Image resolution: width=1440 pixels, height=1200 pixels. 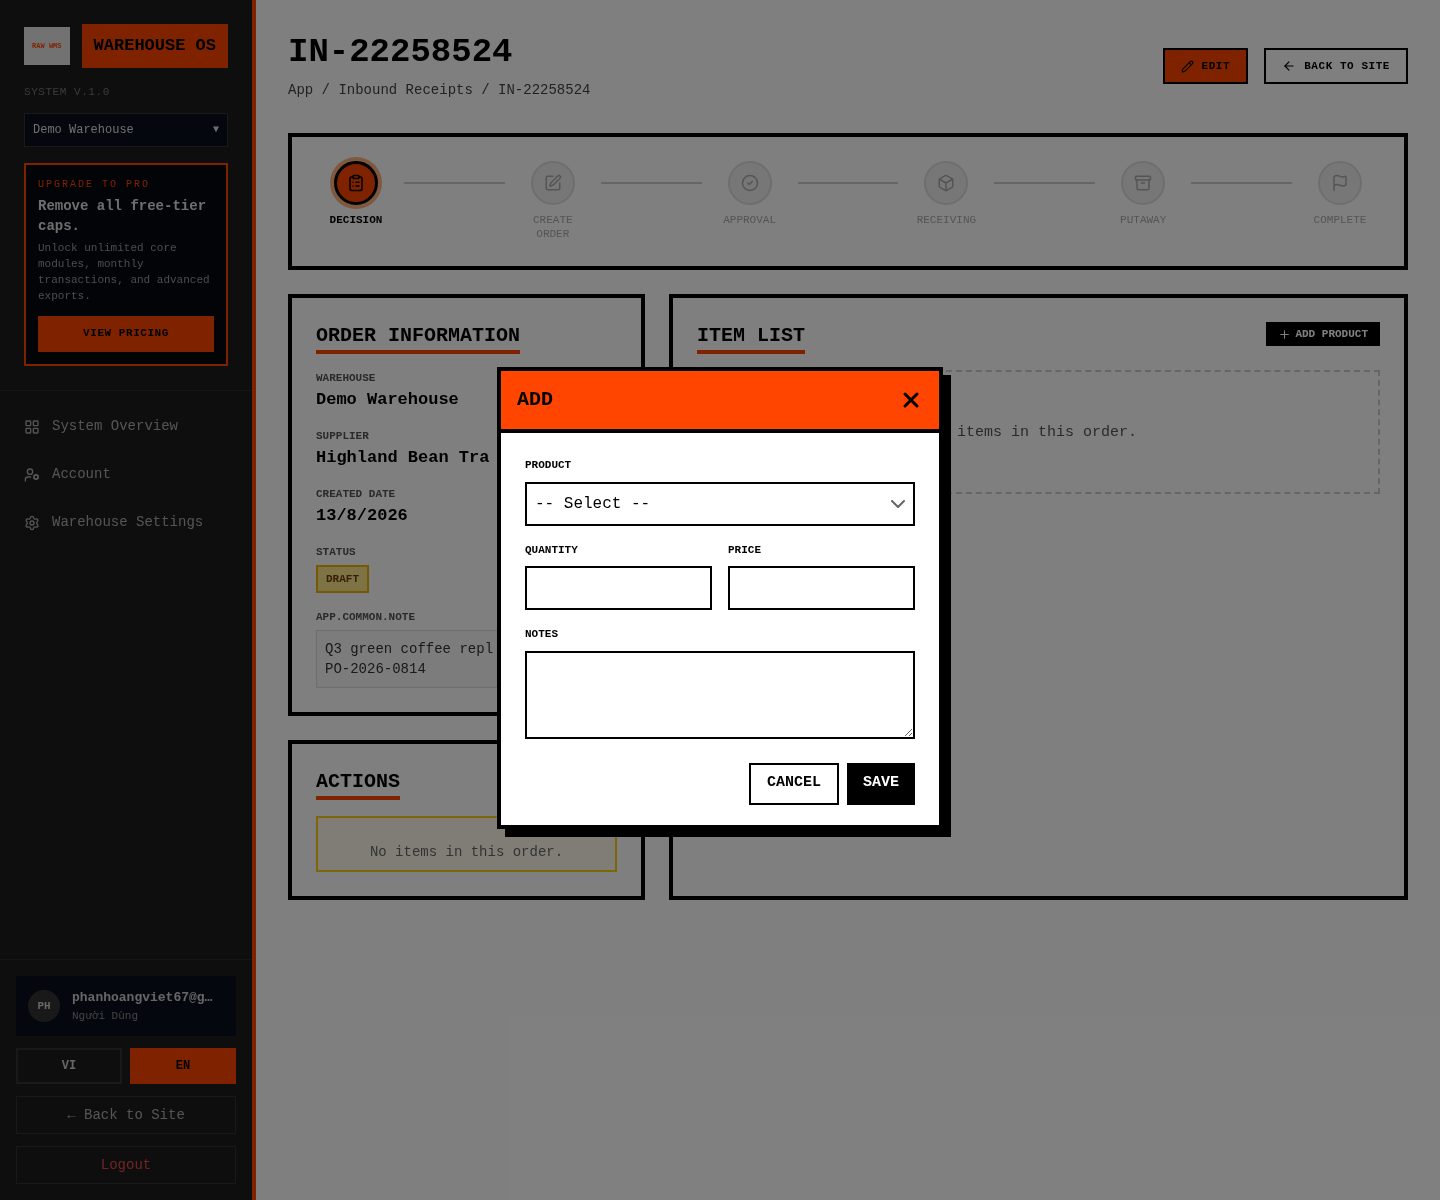 I want to click on brand-title: WAREHOUSE OS, so click(x=154, y=46).